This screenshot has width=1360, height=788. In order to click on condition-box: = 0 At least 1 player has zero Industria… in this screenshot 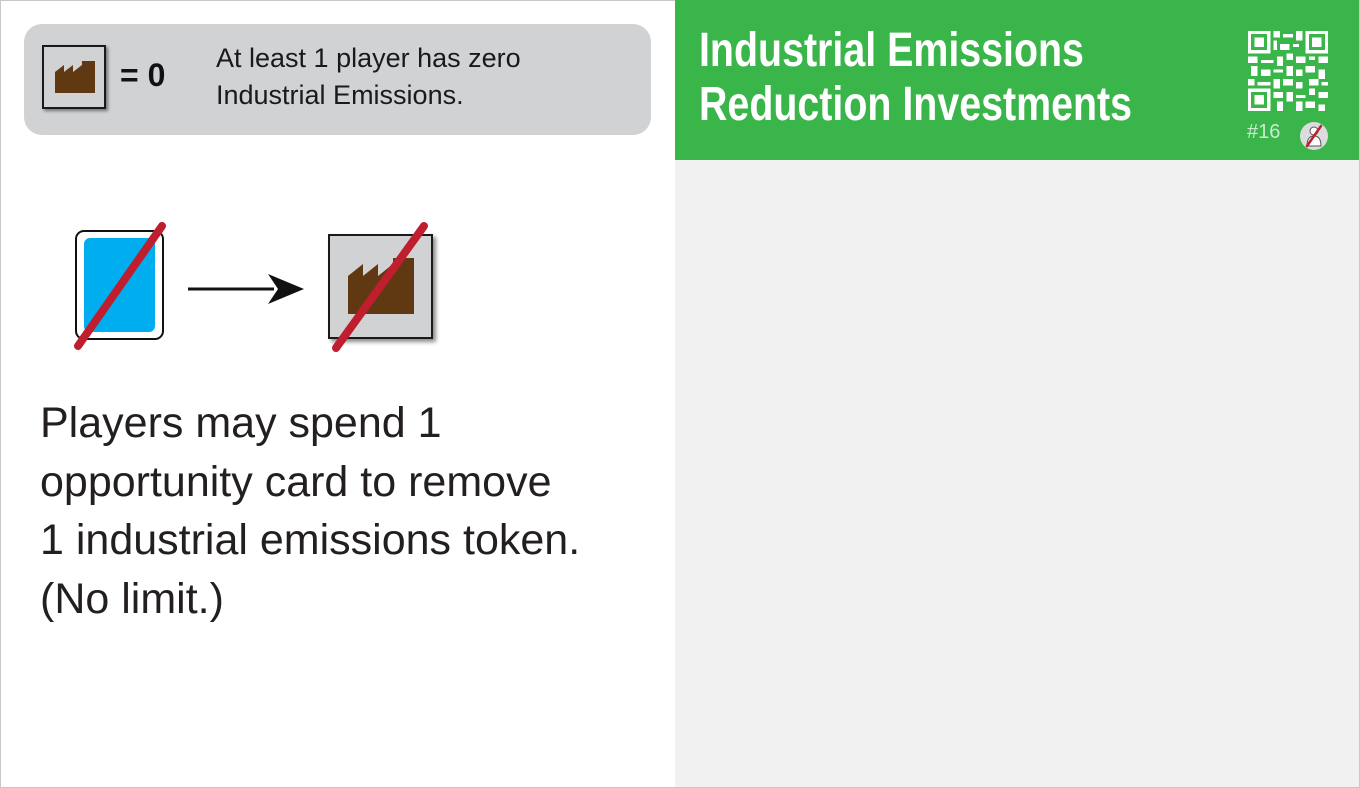, I will do `click(337, 79)`.